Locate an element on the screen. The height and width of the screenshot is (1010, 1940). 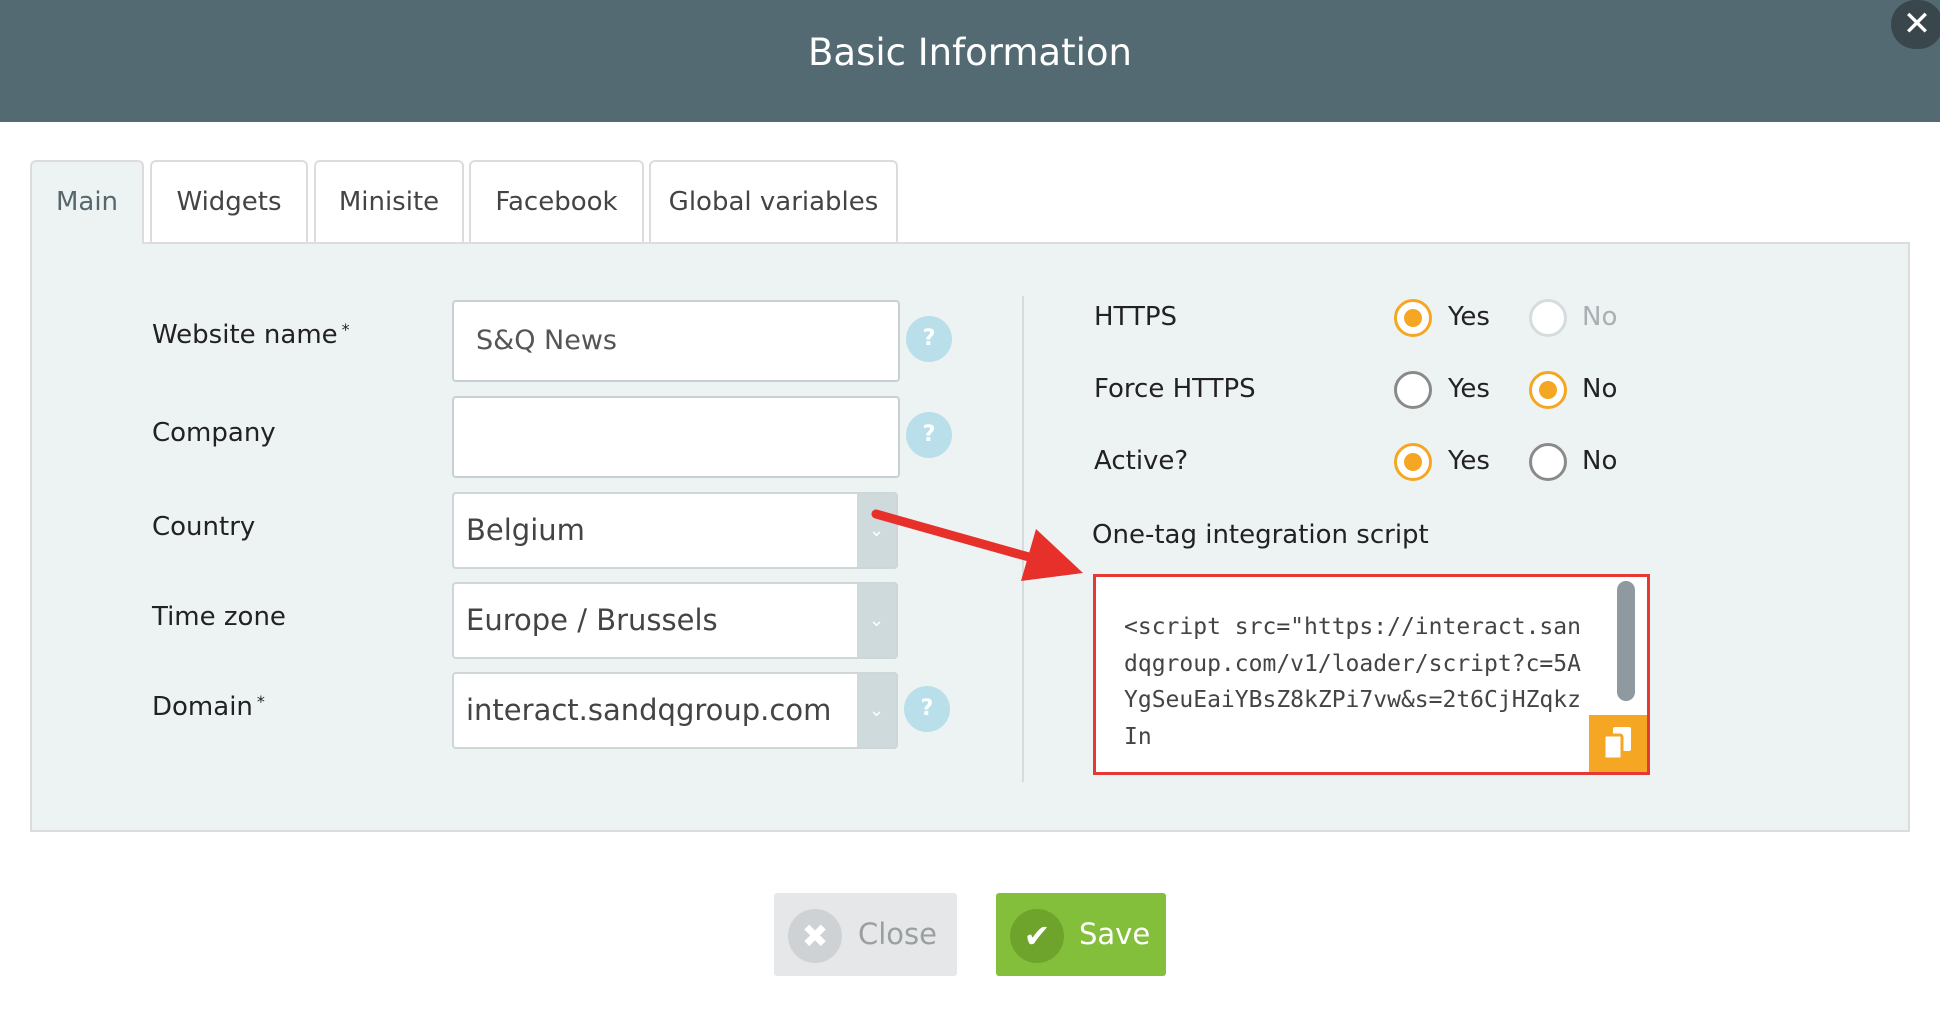
force-https-yes-radio is located at coordinates (1413, 390).